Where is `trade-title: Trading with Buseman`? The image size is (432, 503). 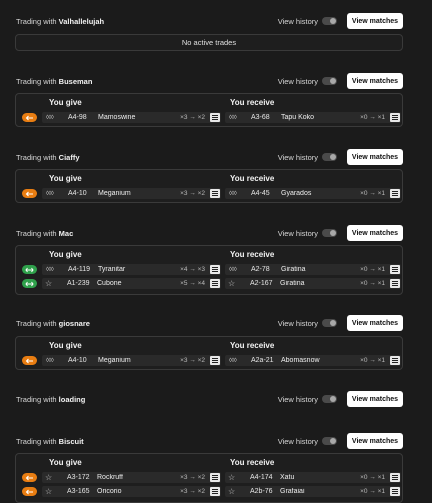 trade-title: Trading with Buseman is located at coordinates (54, 81).